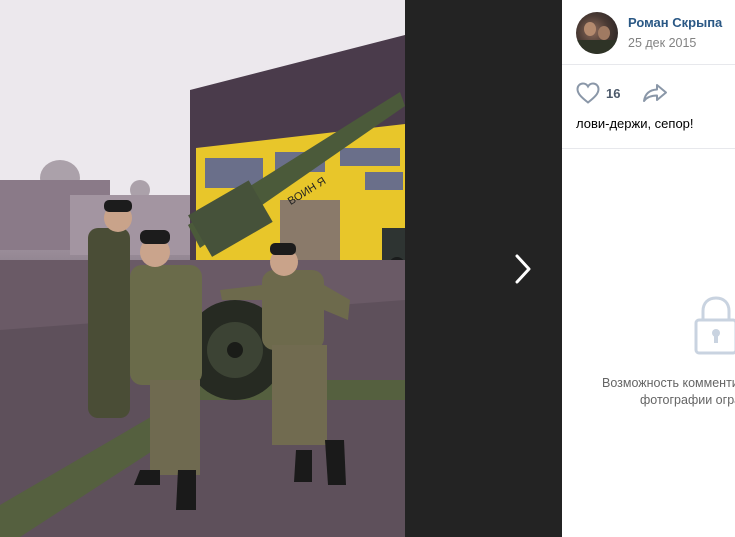 Image resolution: width=735 pixels, height=537 pixels. What do you see at coordinates (622, 93) in the screenshot?
I see `post-actions: 16` at bounding box center [622, 93].